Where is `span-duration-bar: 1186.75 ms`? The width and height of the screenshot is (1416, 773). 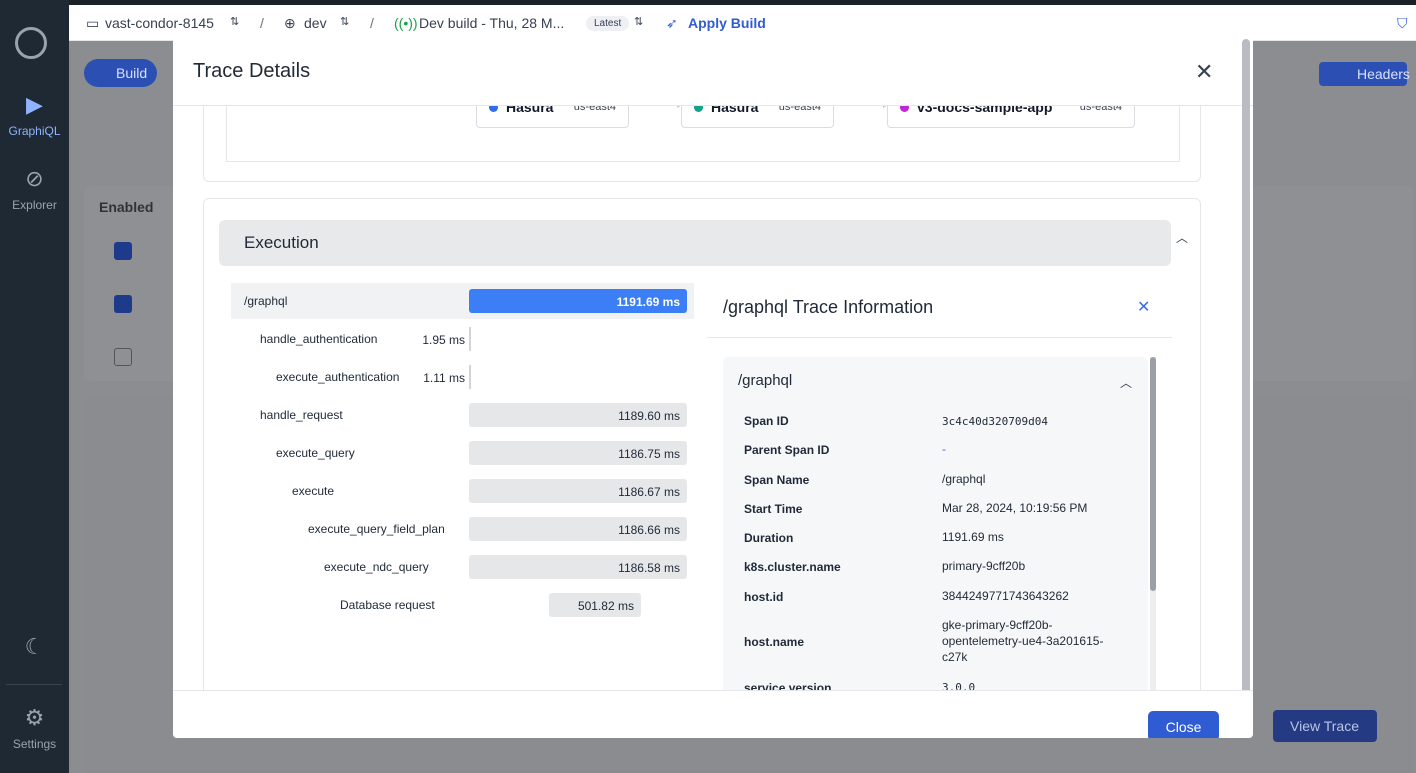 span-duration-bar: 1186.75 ms is located at coordinates (578, 453).